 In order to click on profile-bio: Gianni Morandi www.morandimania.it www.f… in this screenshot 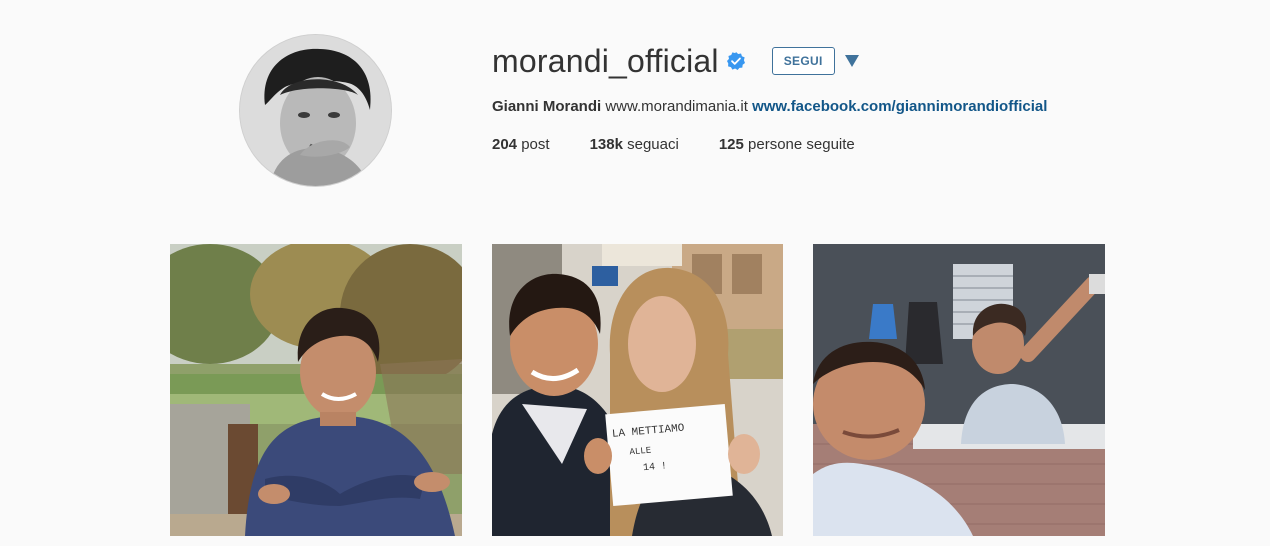, I will do `click(769, 107)`.